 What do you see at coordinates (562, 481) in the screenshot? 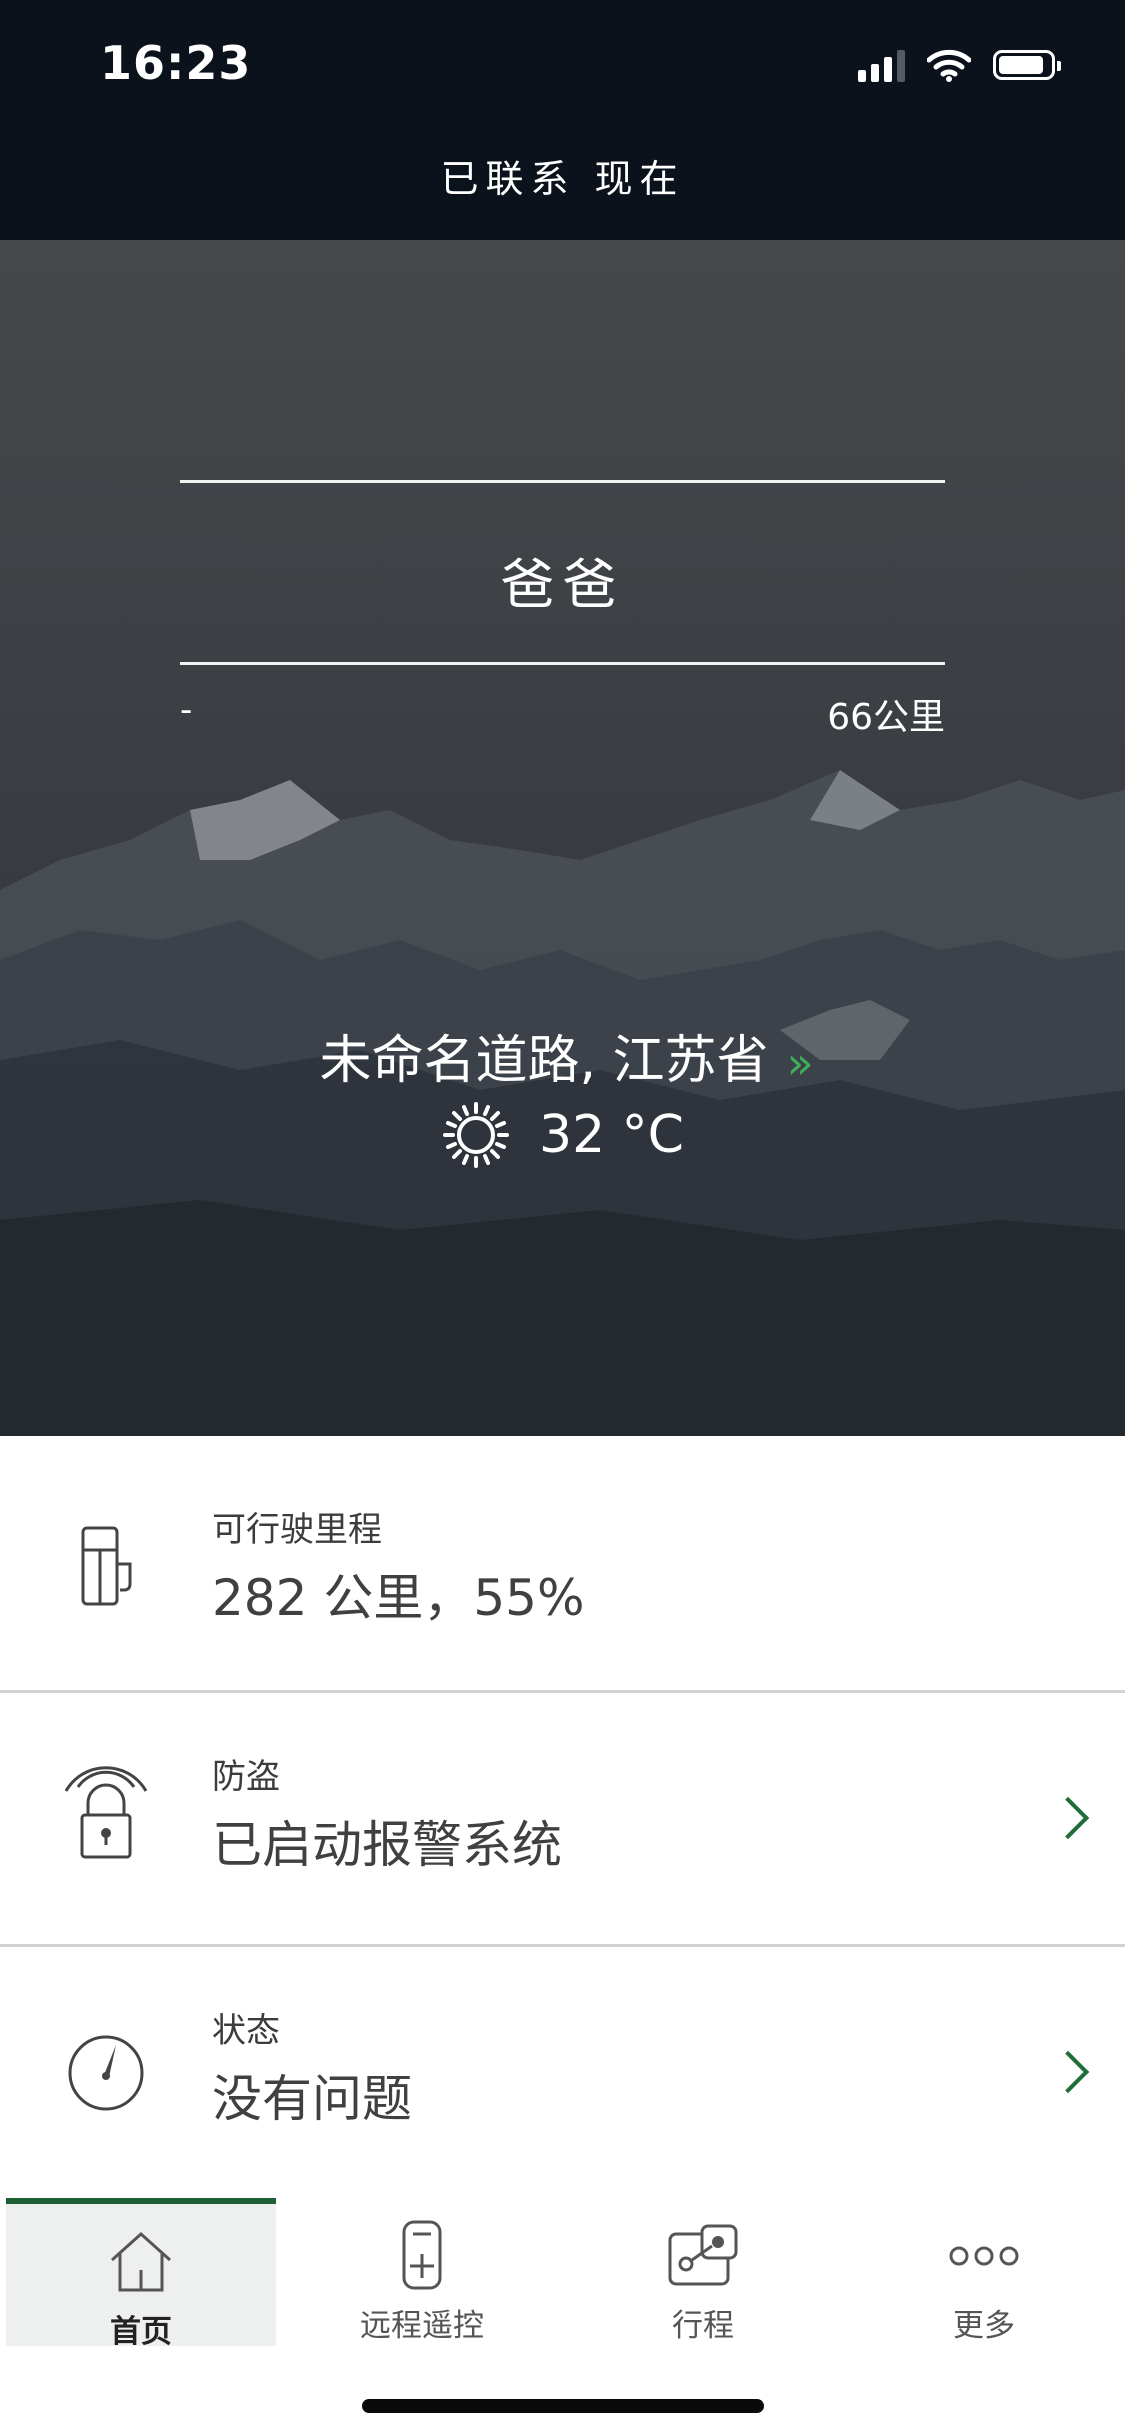
I see `name-divider-top` at bounding box center [562, 481].